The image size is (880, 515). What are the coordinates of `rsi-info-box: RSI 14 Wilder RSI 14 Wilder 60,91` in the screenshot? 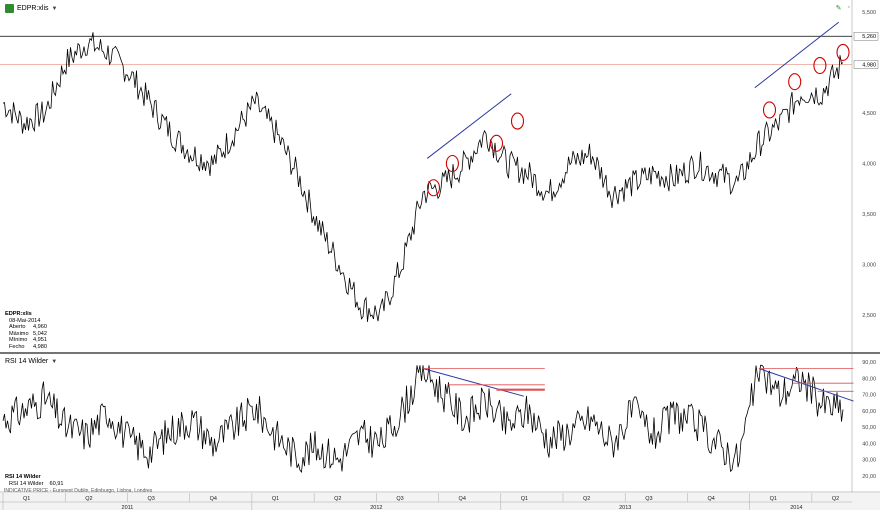 It's located at (34, 481).